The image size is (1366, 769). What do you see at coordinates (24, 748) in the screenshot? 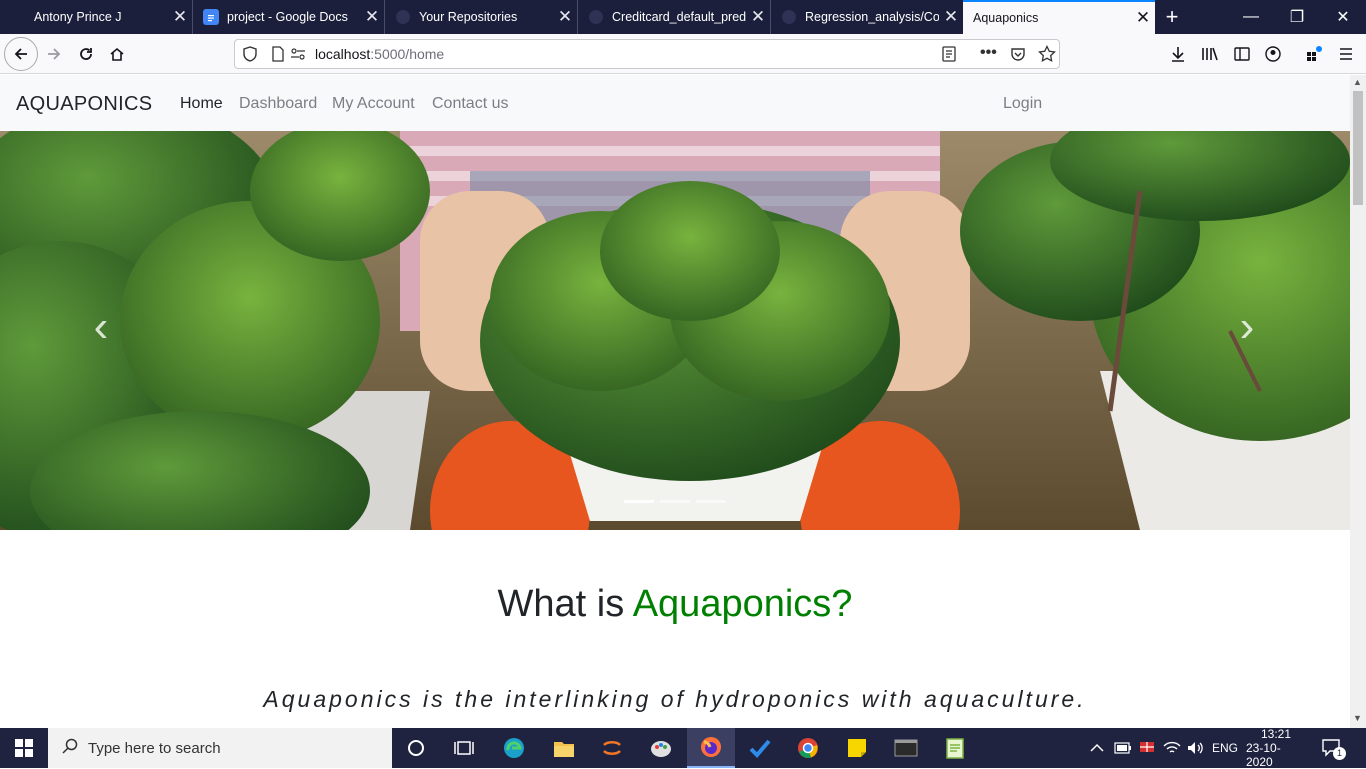
I see `start-button` at bounding box center [24, 748].